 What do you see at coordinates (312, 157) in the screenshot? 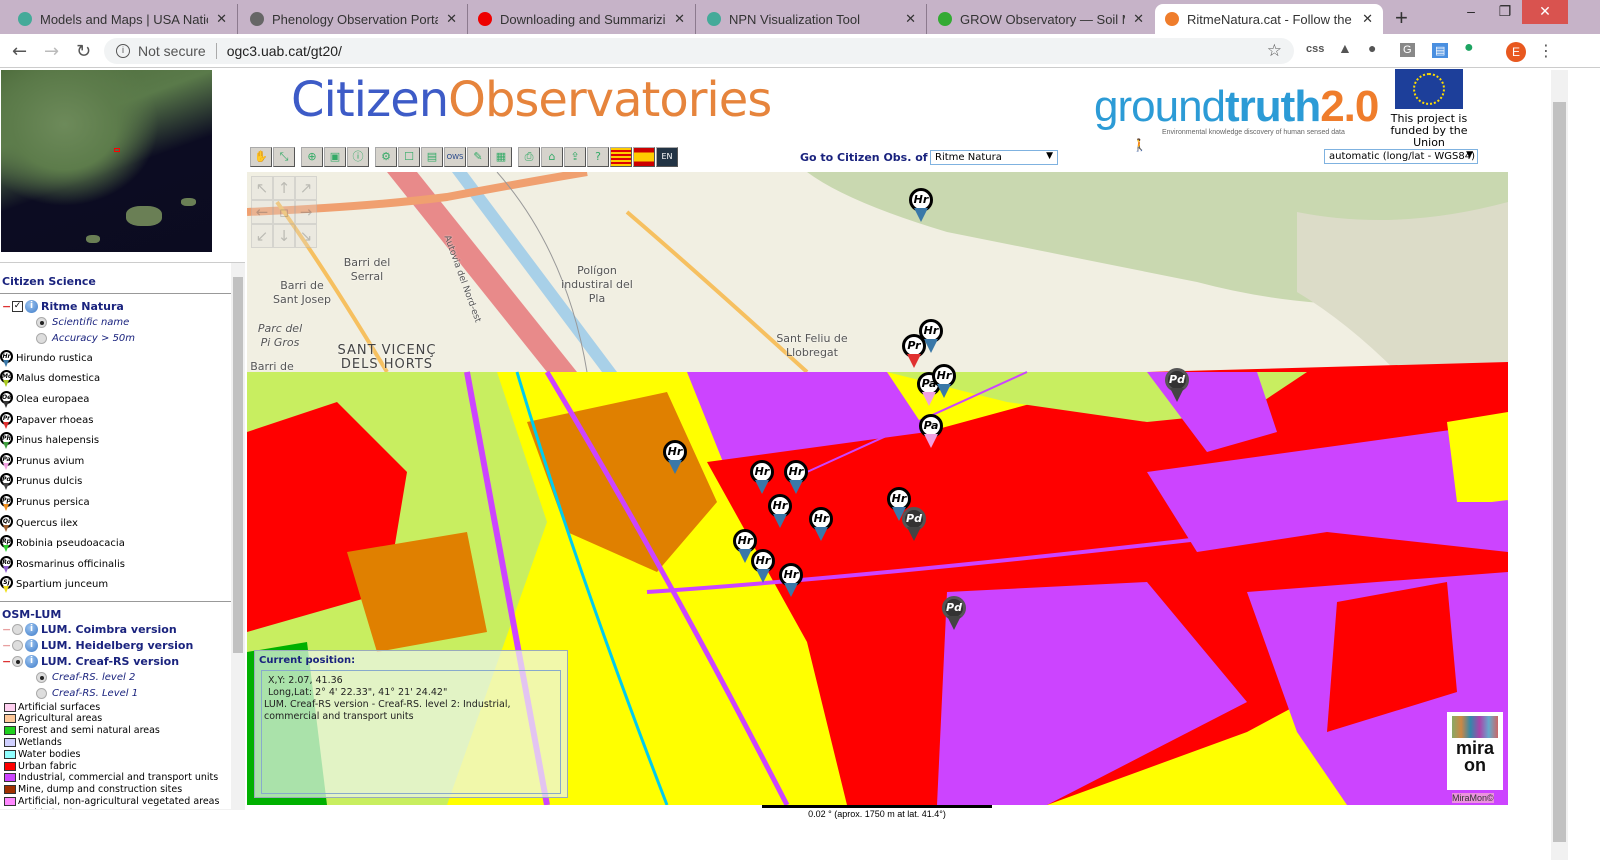
I see `zoom-in-window-button: ⊕` at bounding box center [312, 157].